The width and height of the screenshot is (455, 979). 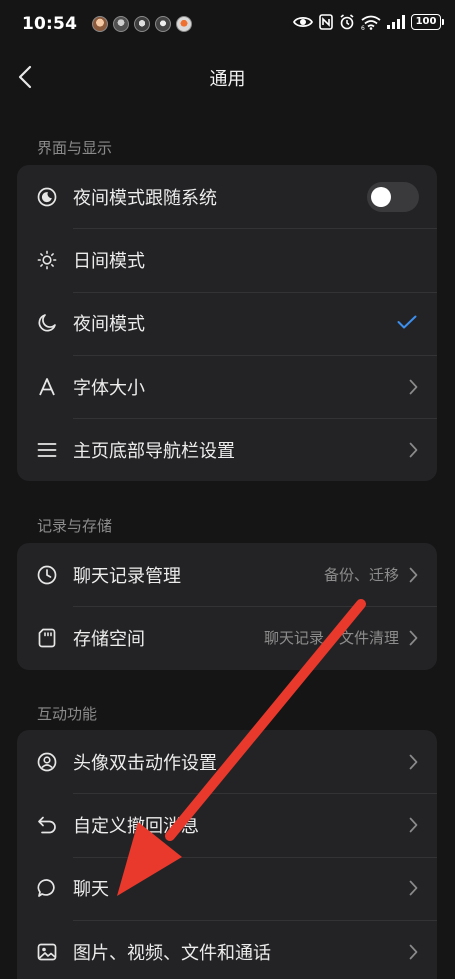 I want to click on setting-row-font-size: 字体大小, so click(x=227, y=386).